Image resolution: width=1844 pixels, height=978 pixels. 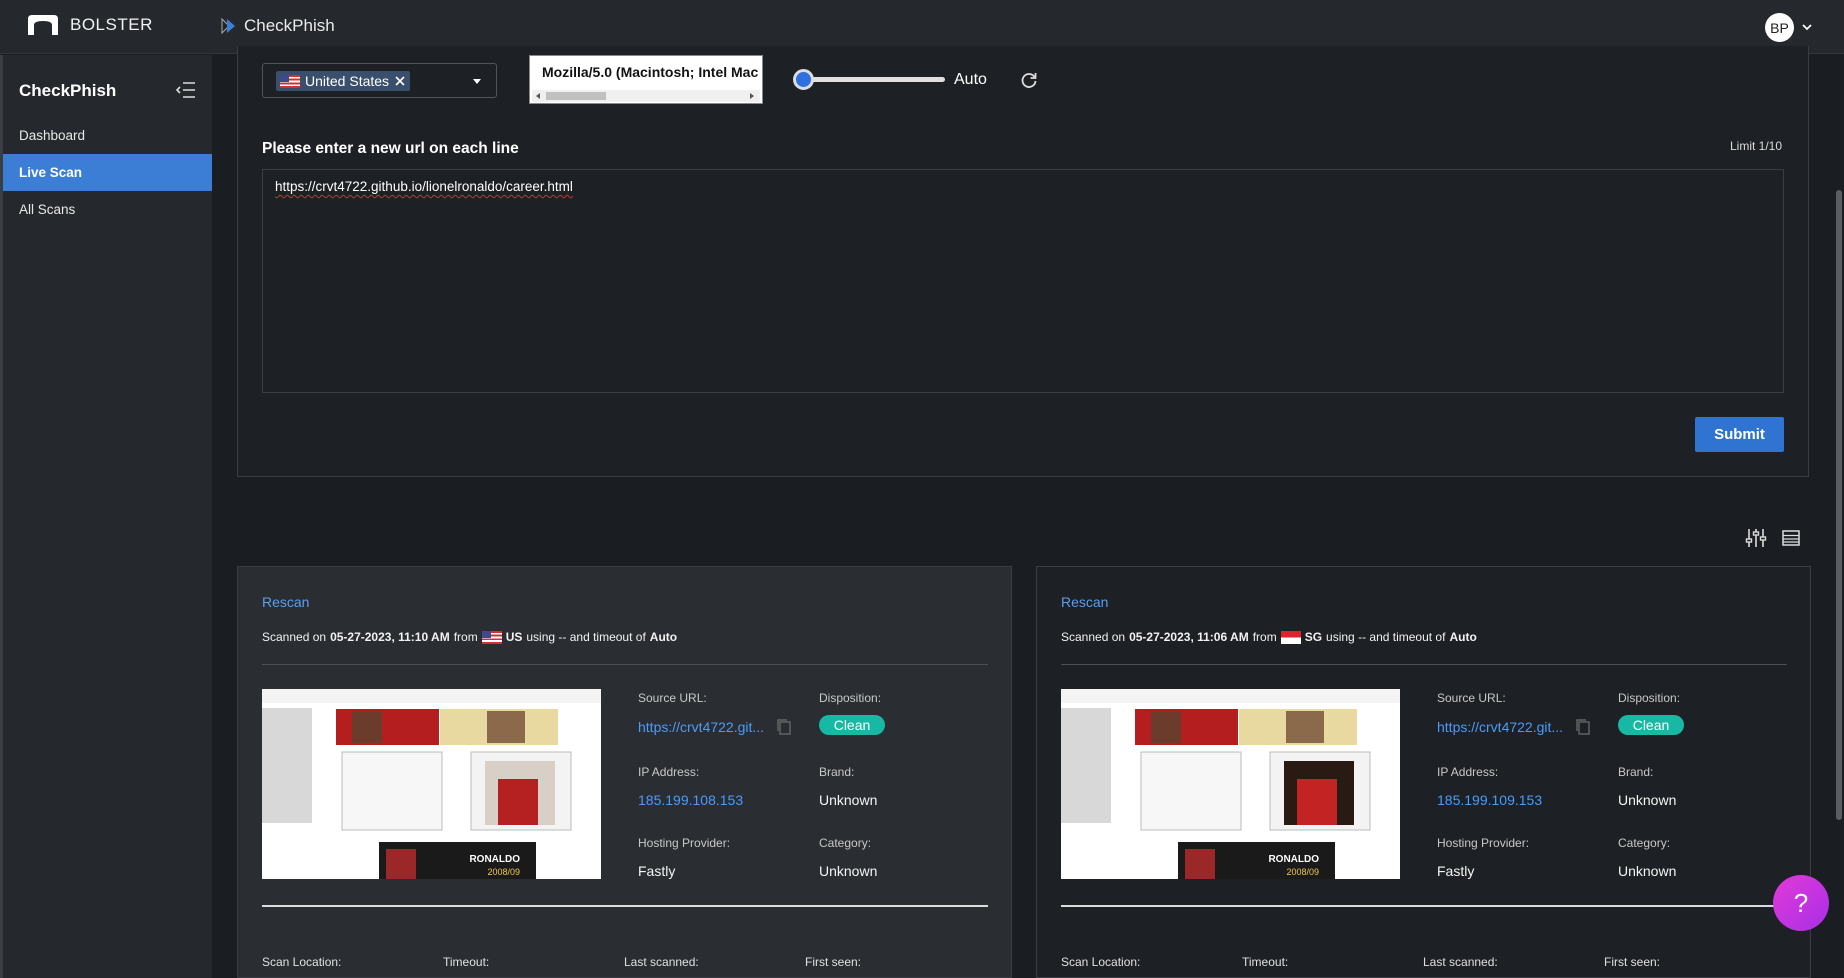 I want to click on app-switcher: CheckPhish, so click(x=276, y=26).